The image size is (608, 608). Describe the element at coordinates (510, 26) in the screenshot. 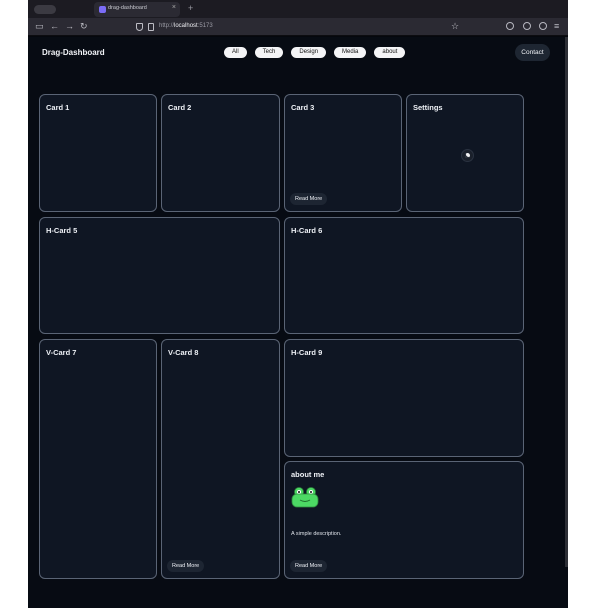

I see `shield-toolbar-icon` at that location.